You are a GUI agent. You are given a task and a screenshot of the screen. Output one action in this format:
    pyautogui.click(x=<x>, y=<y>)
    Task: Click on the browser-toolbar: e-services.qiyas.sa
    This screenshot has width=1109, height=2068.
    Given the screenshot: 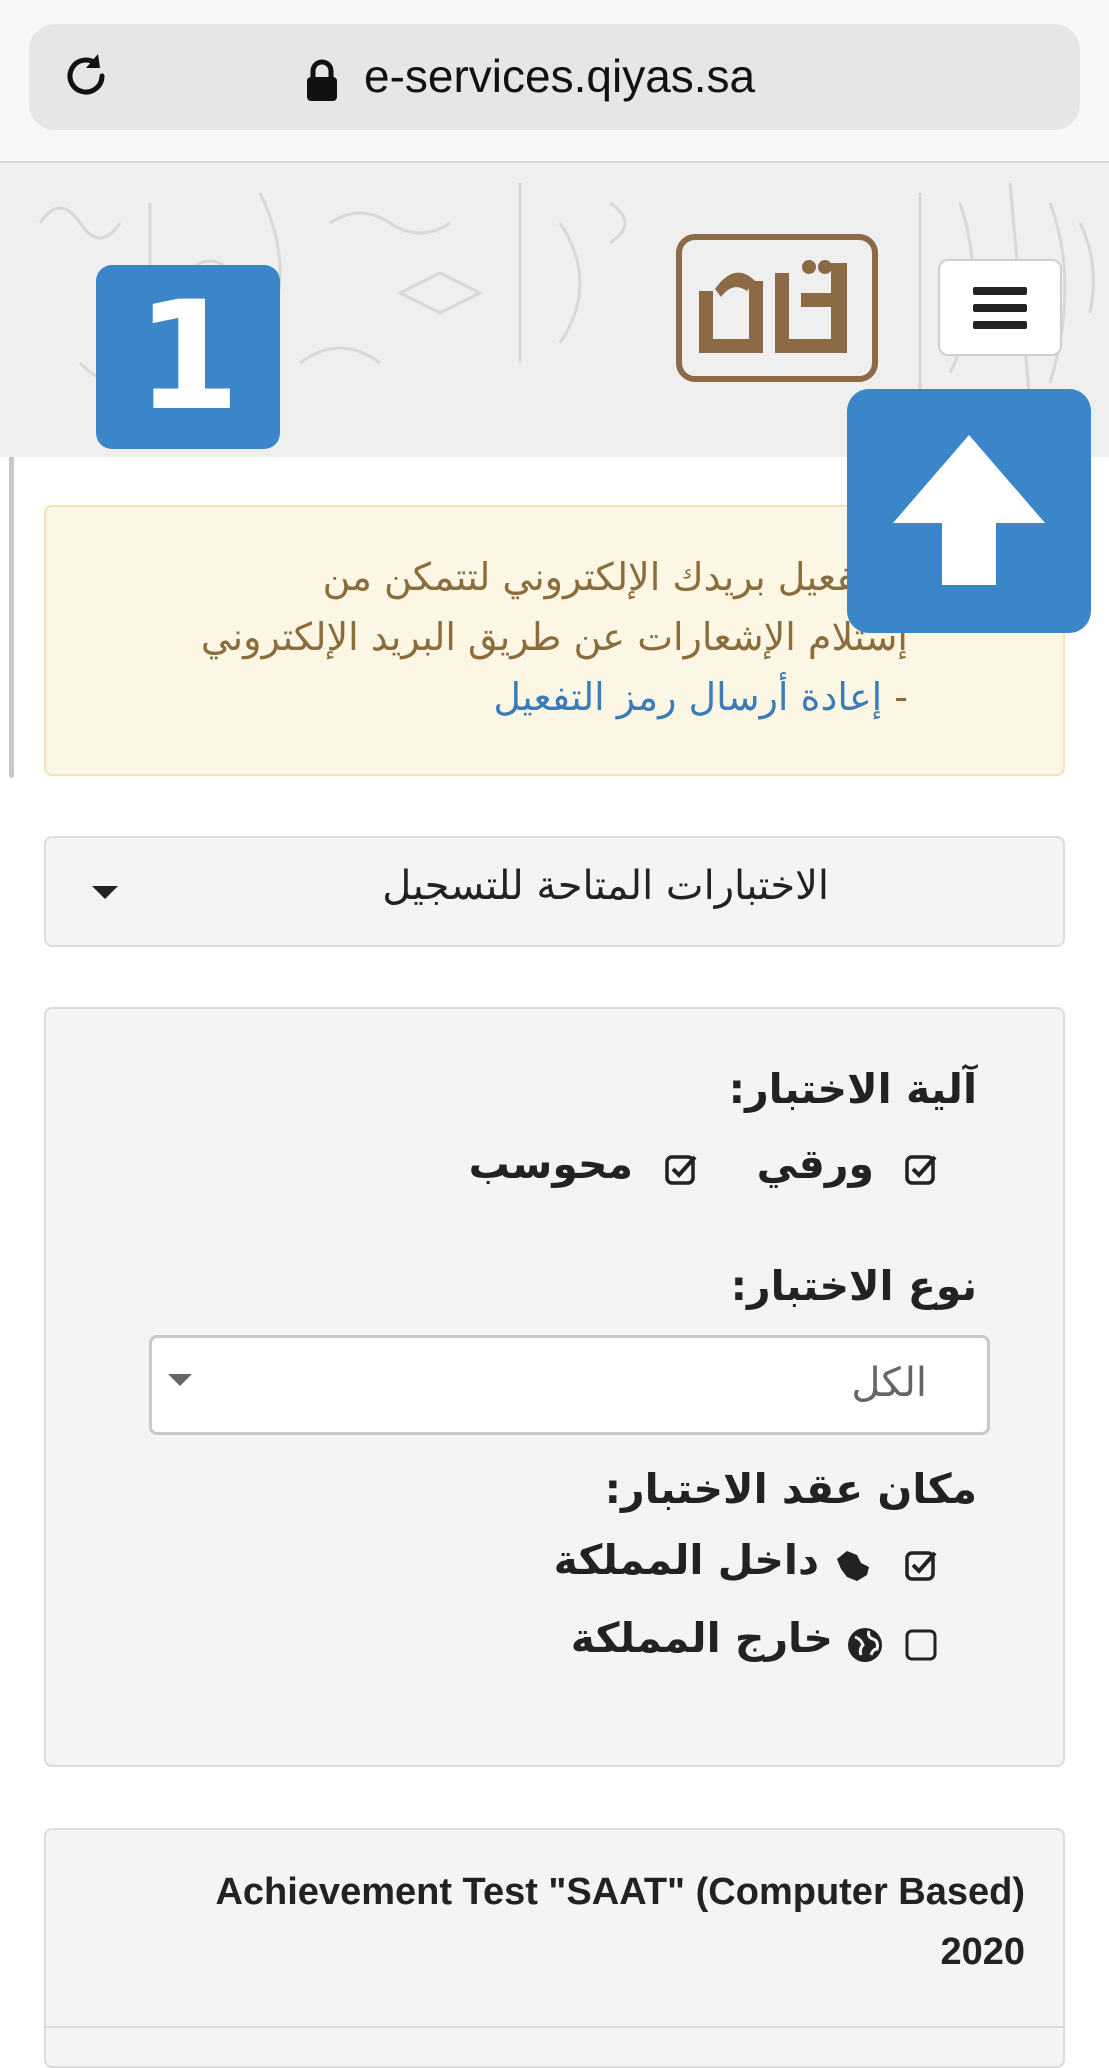 What is the action you would take?
    pyautogui.click(x=554, y=81)
    